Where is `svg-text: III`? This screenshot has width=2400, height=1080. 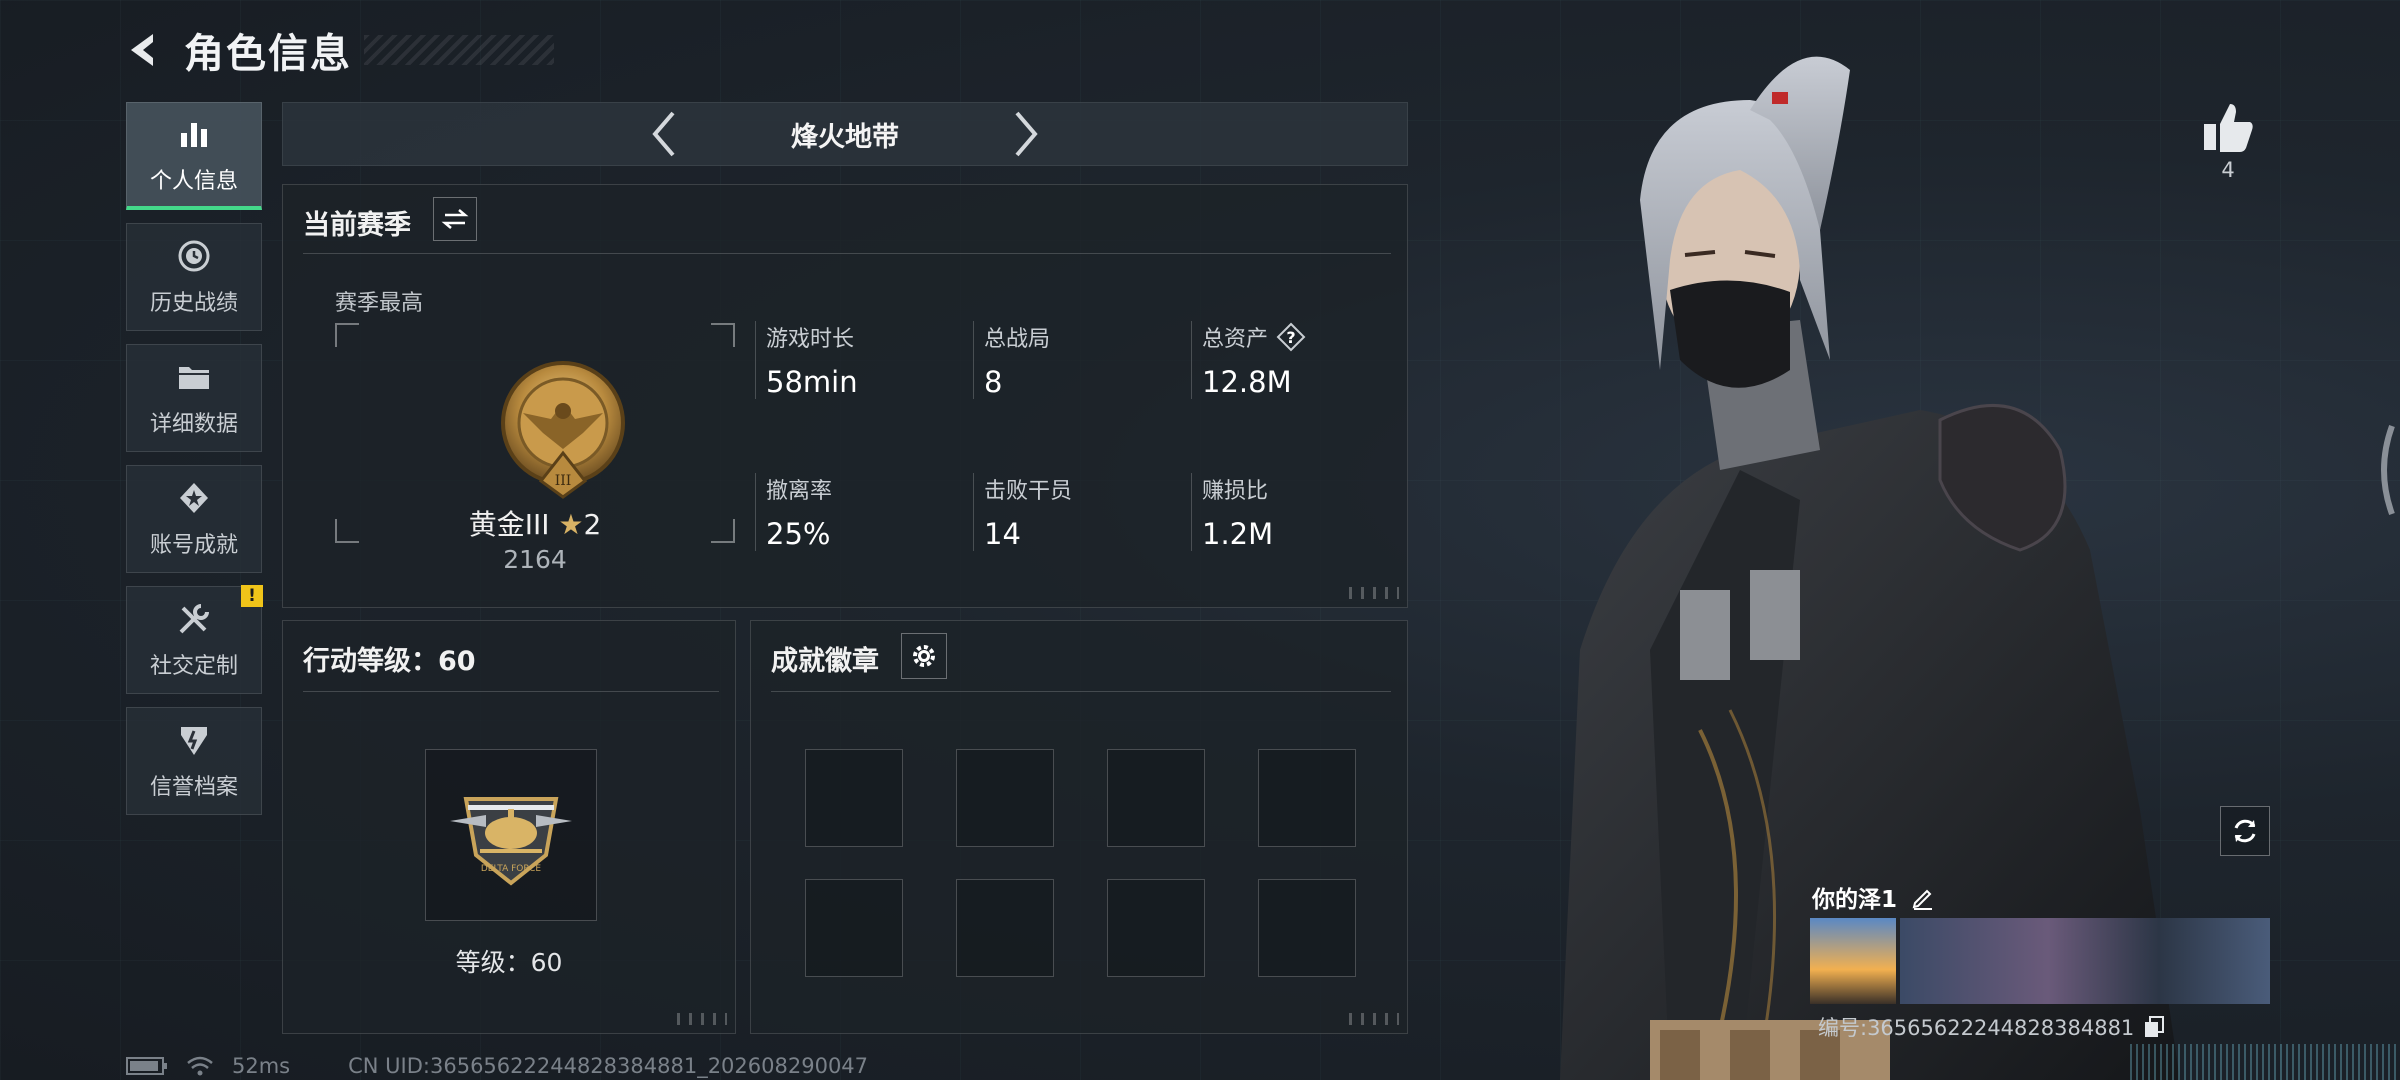 svg-text: III is located at coordinates (563, 481).